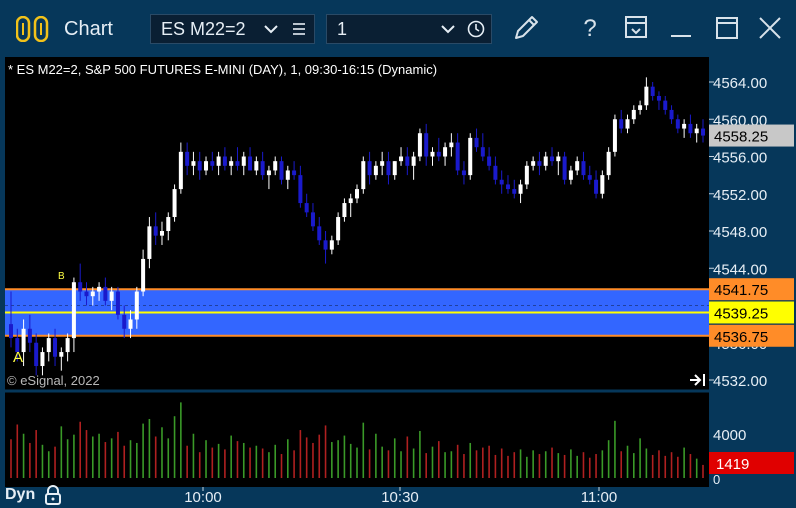 This screenshot has height=508, width=796. I want to click on marker-a: A, so click(18, 357).